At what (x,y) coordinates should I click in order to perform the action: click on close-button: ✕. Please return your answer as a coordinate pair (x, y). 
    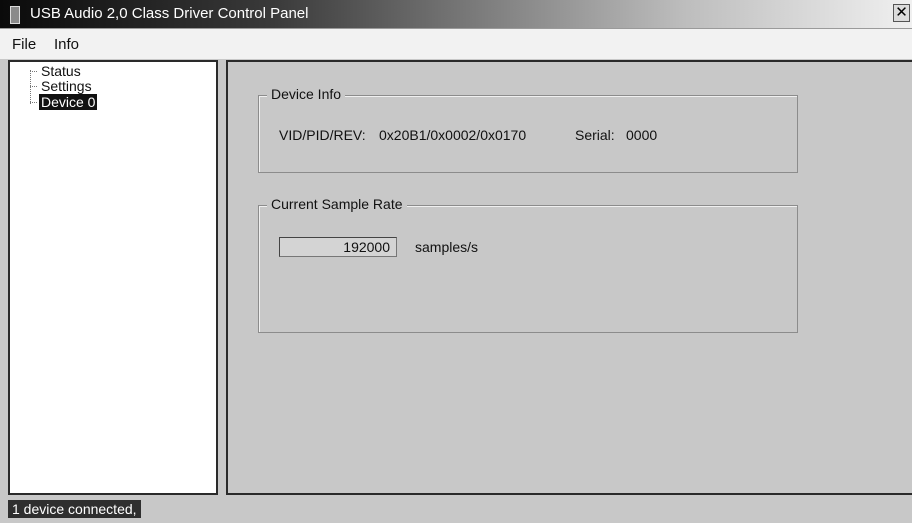
    Looking at the image, I should click on (901, 13).